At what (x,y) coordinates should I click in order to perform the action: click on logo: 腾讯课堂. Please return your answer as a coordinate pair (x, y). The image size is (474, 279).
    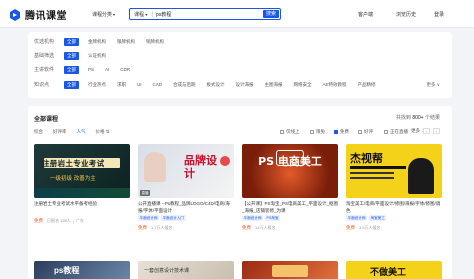
    Looking at the image, I should click on (37, 14).